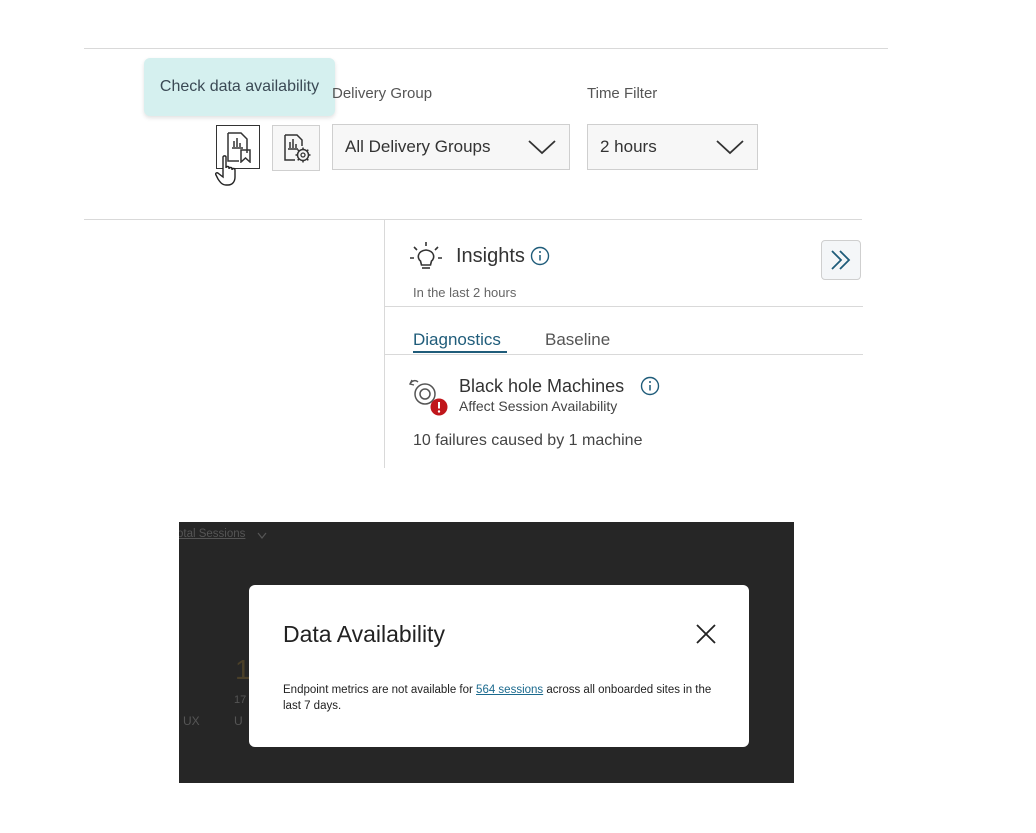  I want to click on report-settings-button, so click(296, 148).